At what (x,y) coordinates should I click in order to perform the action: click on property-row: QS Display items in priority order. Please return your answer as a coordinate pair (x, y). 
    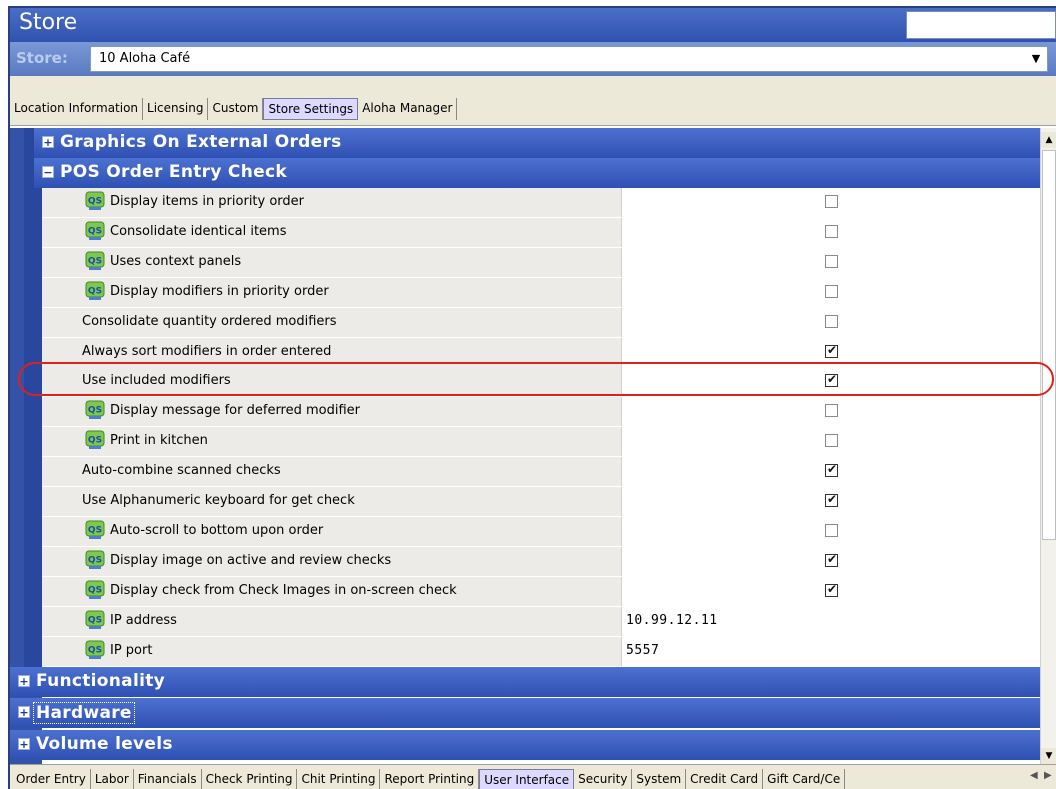
    Looking at the image, I should click on (541, 202).